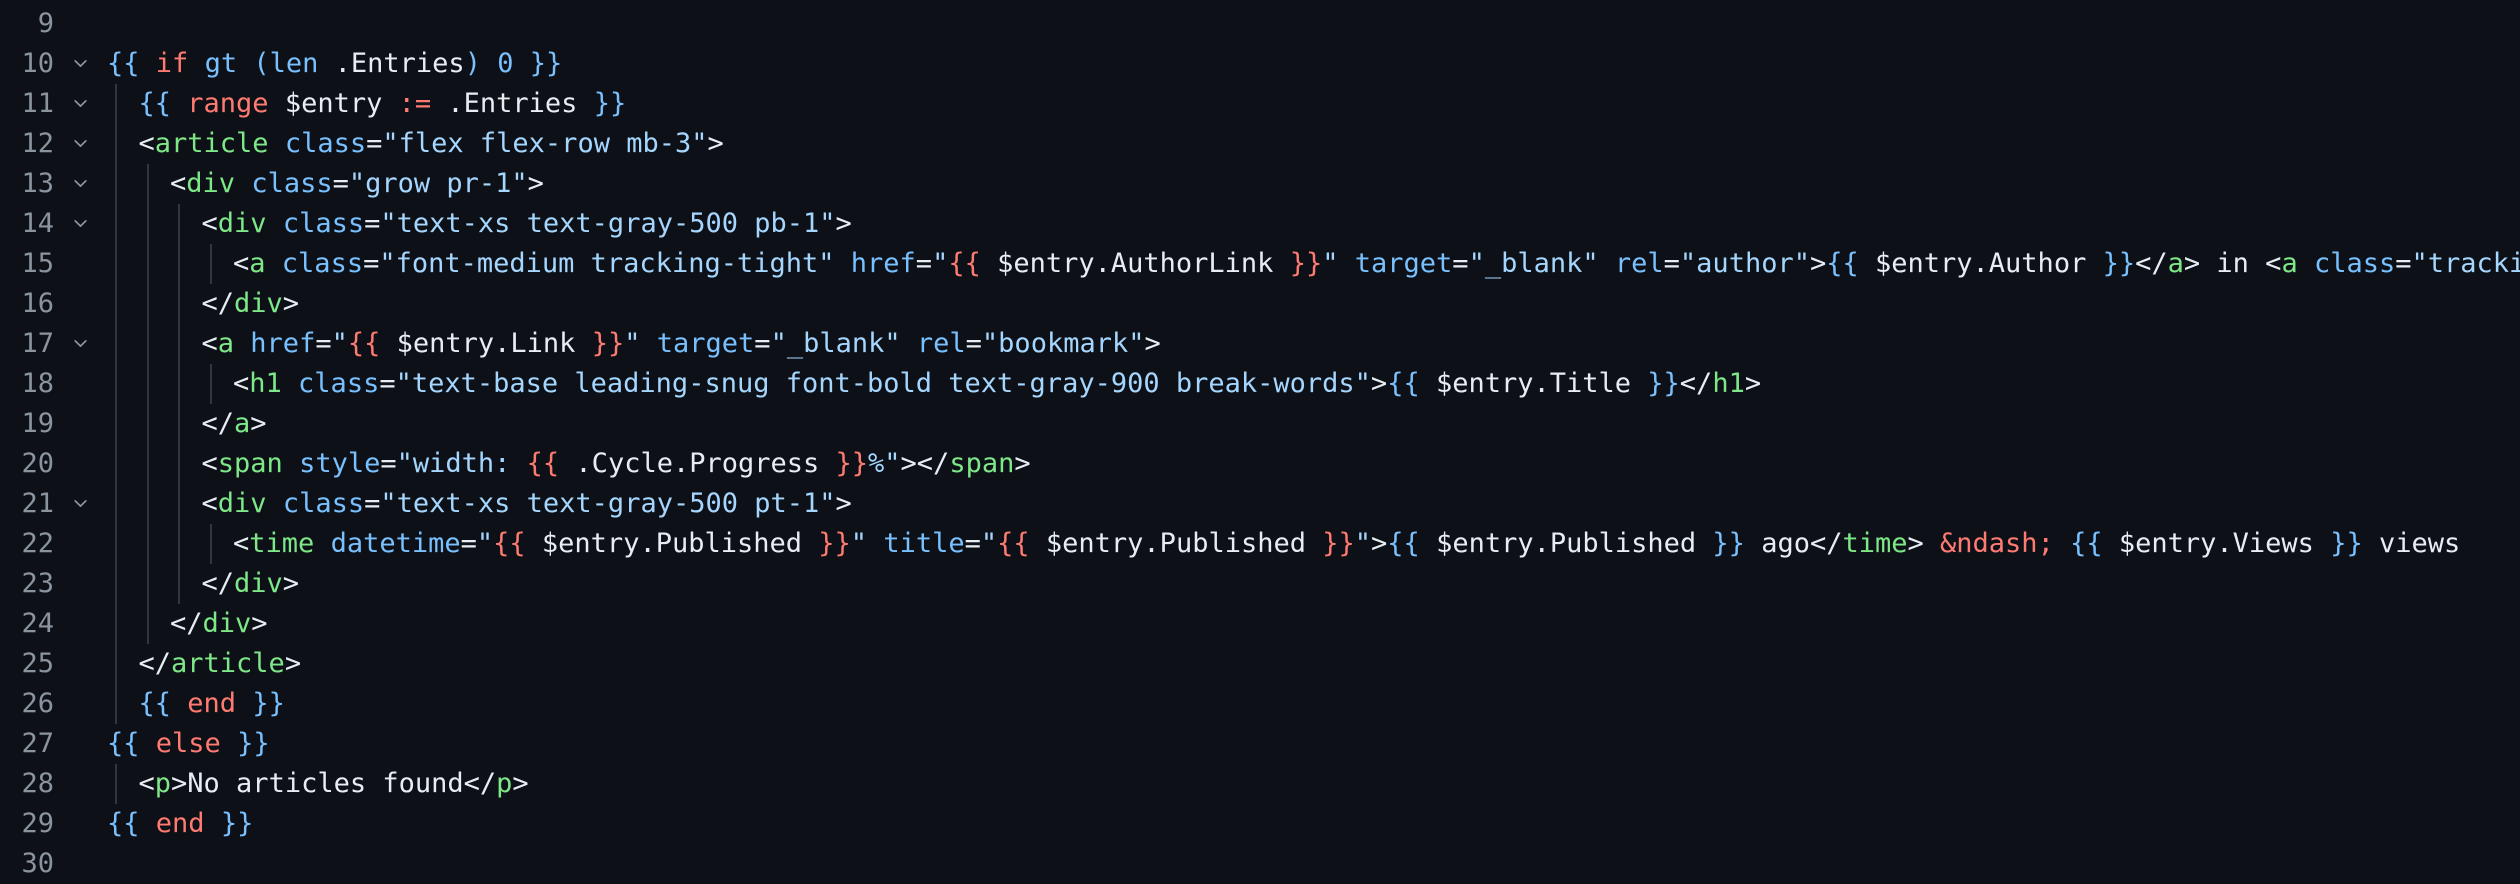 This screenshot has height=884, width=2520. I want to click on code-line: 25 </article>, so click(1260, 664).